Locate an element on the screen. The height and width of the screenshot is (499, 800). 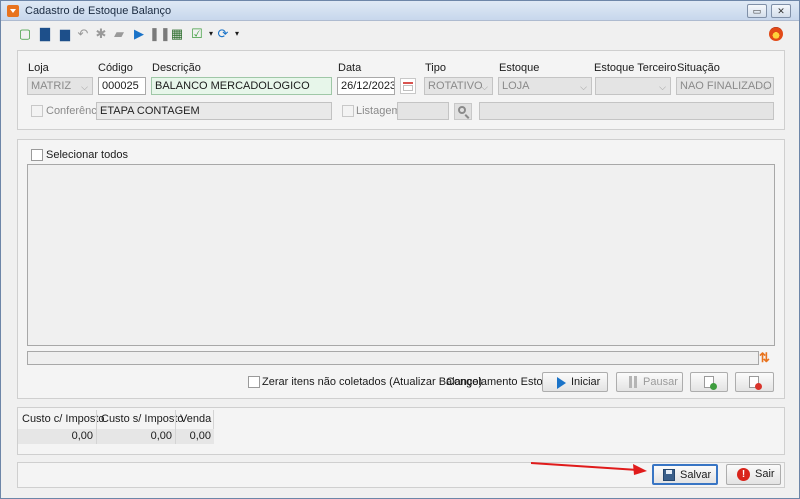
toolbar: ▢ ▇ ▆ ↶ ✱ ▰ ▶ ❚❚ ▦ ☑ ▾ ⟳ ▾ is located at coordinates (402, 35).